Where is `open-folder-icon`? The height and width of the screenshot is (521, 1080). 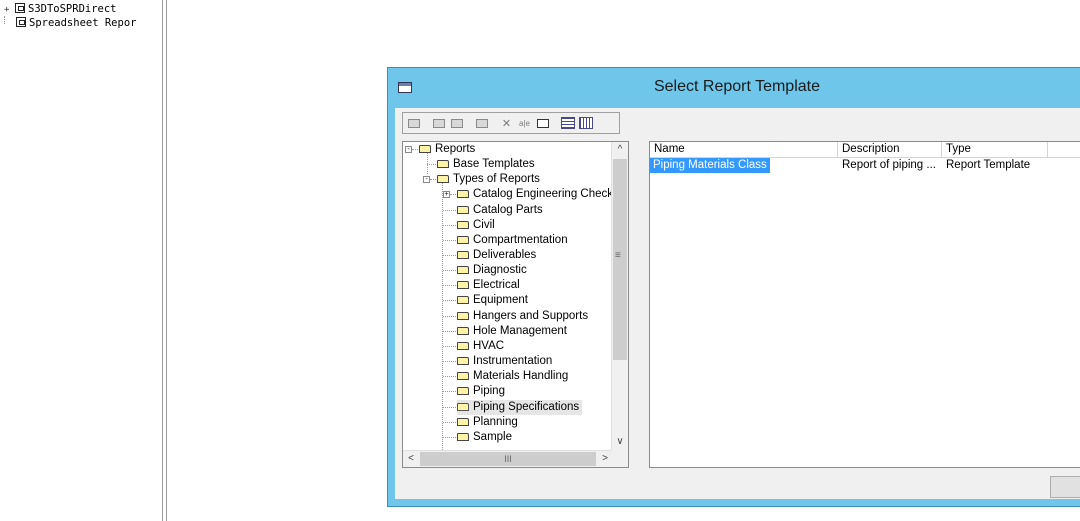
open-folder-icon is located at coordinates (463, 407).